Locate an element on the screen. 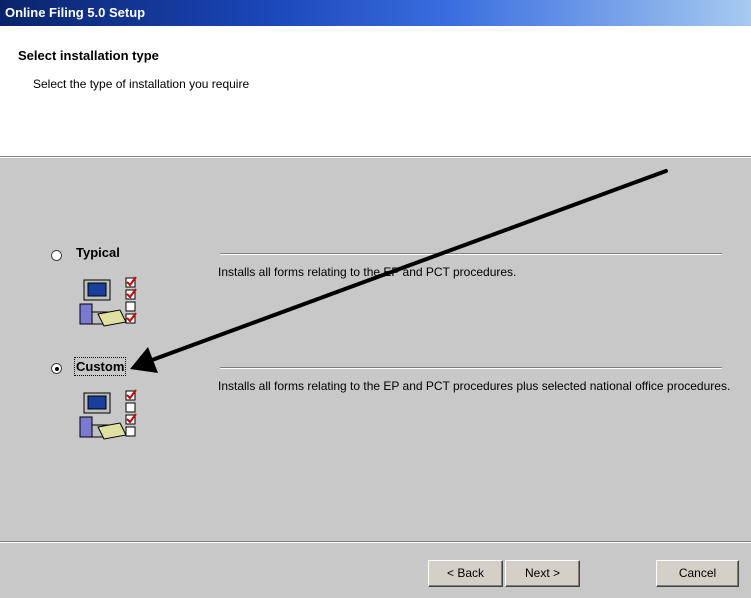 Image resolution: width=751 pixels, height=598 pixels. next-button: Next > is located at coordinates (542, 573).